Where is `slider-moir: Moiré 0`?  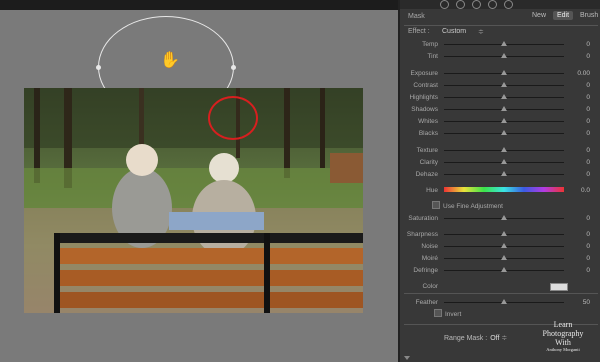
slider-moir: Moiré 0 is located at coordinates (499, 259).